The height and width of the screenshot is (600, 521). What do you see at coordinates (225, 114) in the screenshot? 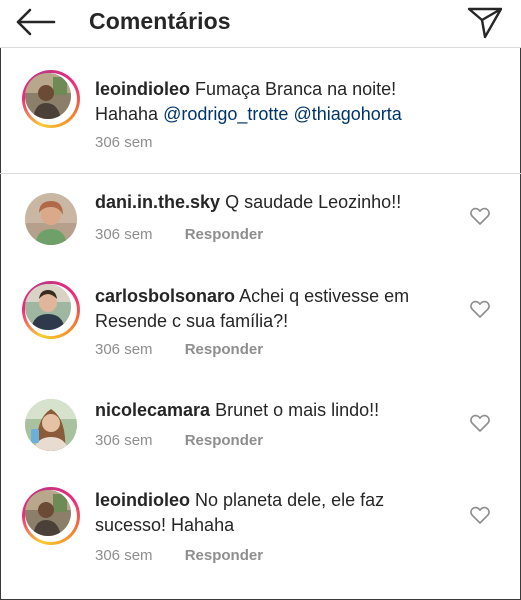
I see `mention-link: @rodrigo_trotte` at bounding box center [225, 114].